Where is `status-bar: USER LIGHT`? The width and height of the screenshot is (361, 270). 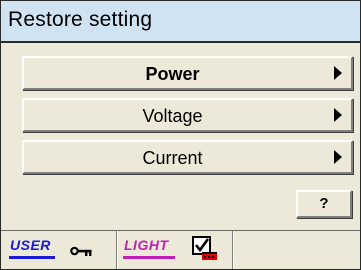 status-bar: USER LIGHT is located at coordinates (180, 249).